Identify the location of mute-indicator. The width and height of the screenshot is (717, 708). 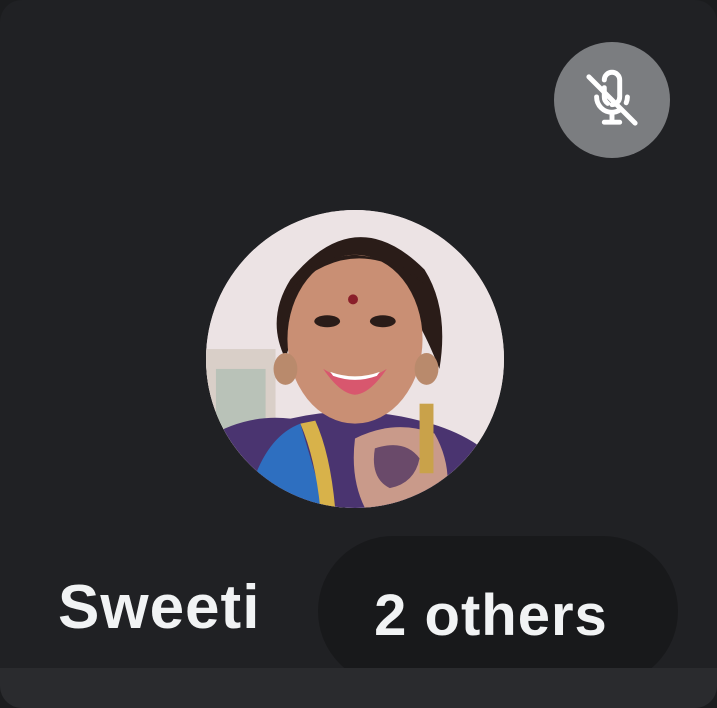
(612, 100).